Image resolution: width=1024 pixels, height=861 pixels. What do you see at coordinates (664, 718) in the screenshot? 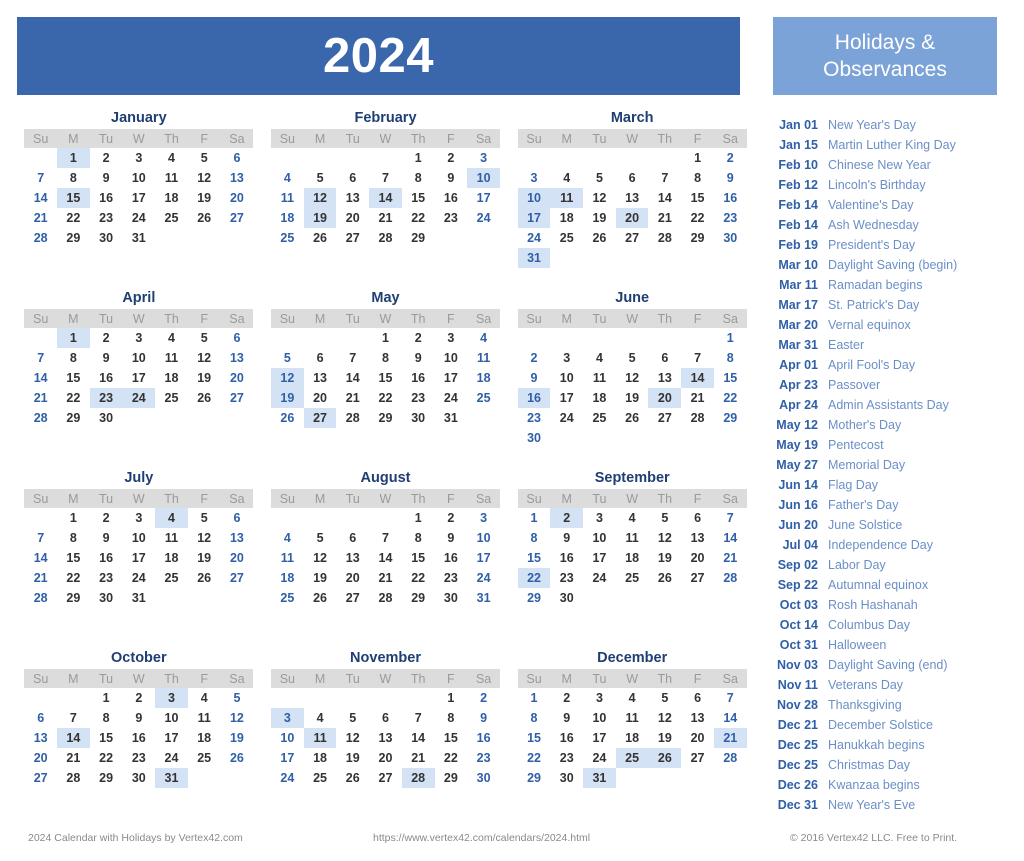
I see `day-cell: 12` at bounding box center [664, 718].